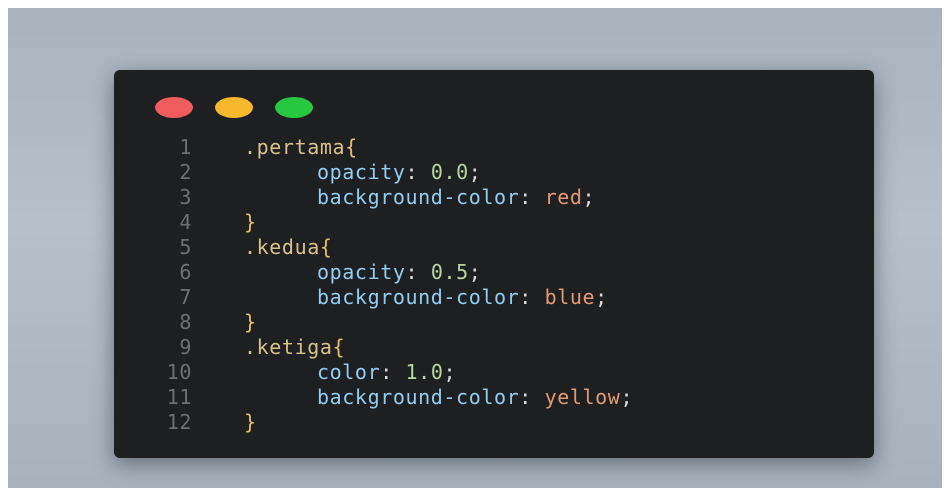 This screenshot has width=950, height=493. Describe the element at coordinates (373, 147) in the screenshot. I see `code-line: 1 .pertama{` at that location.